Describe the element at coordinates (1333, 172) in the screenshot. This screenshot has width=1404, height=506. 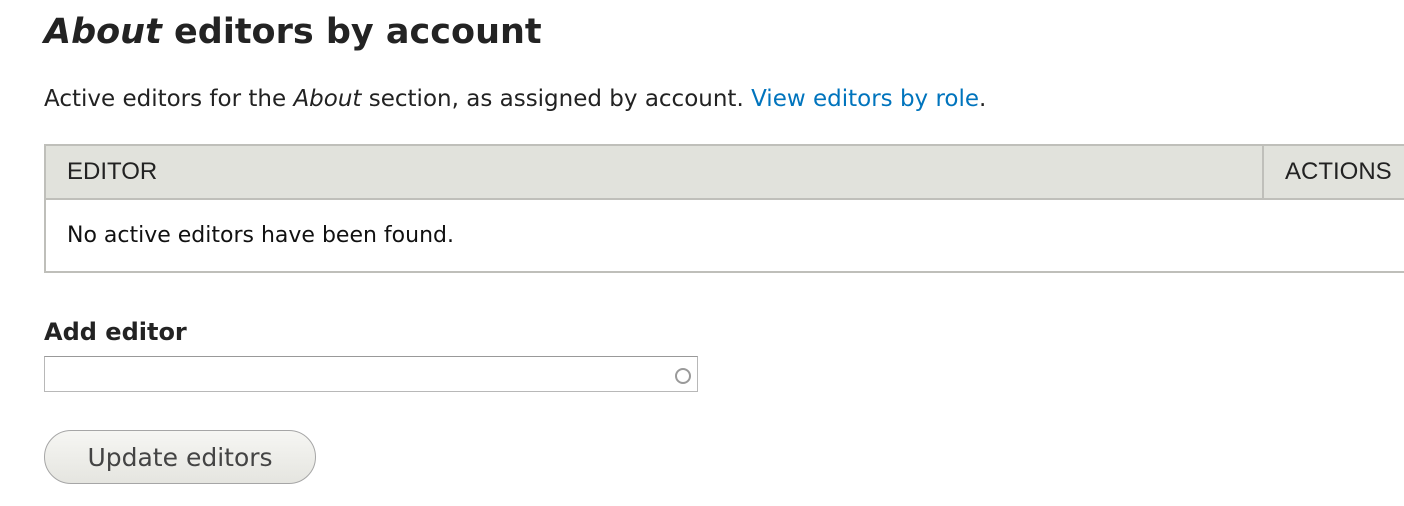
I see `column-header-actions: ACTIONS` at that location.